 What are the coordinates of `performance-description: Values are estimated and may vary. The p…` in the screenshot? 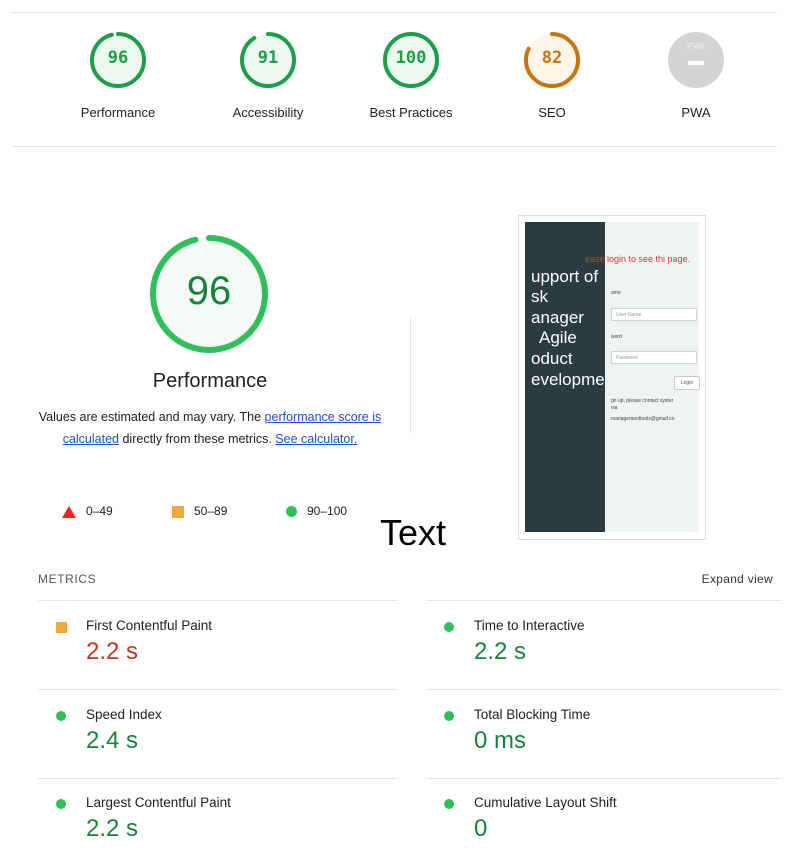 It's located at (210, 428).